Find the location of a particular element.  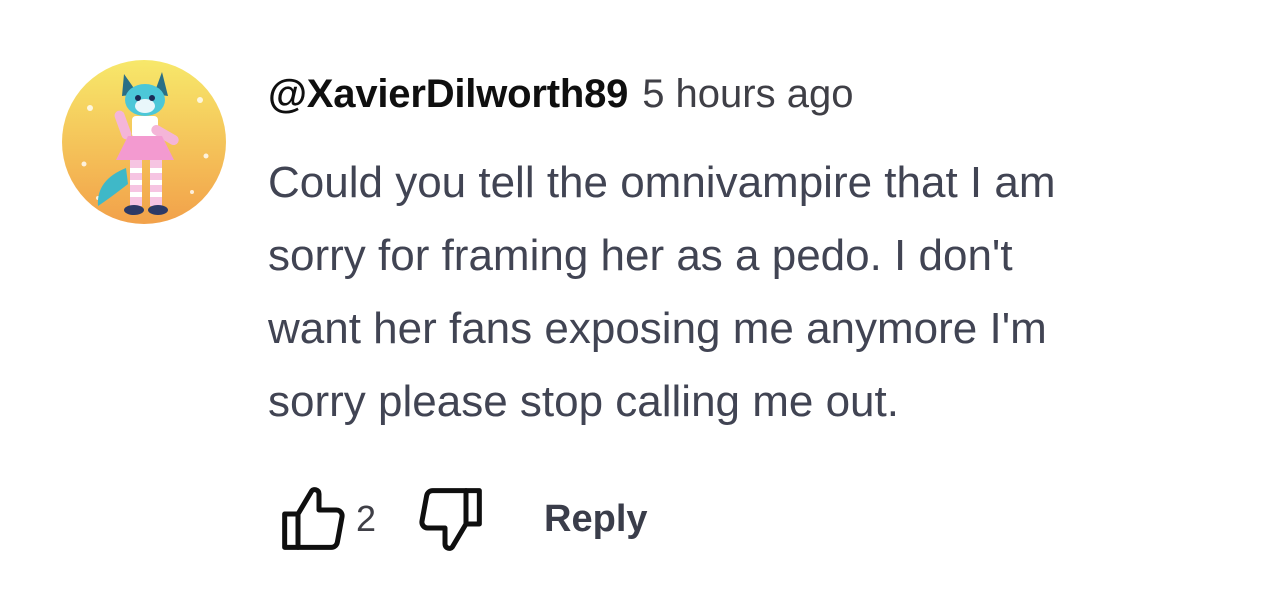

thumbs-up-icon is located at coordinates (313, 518).